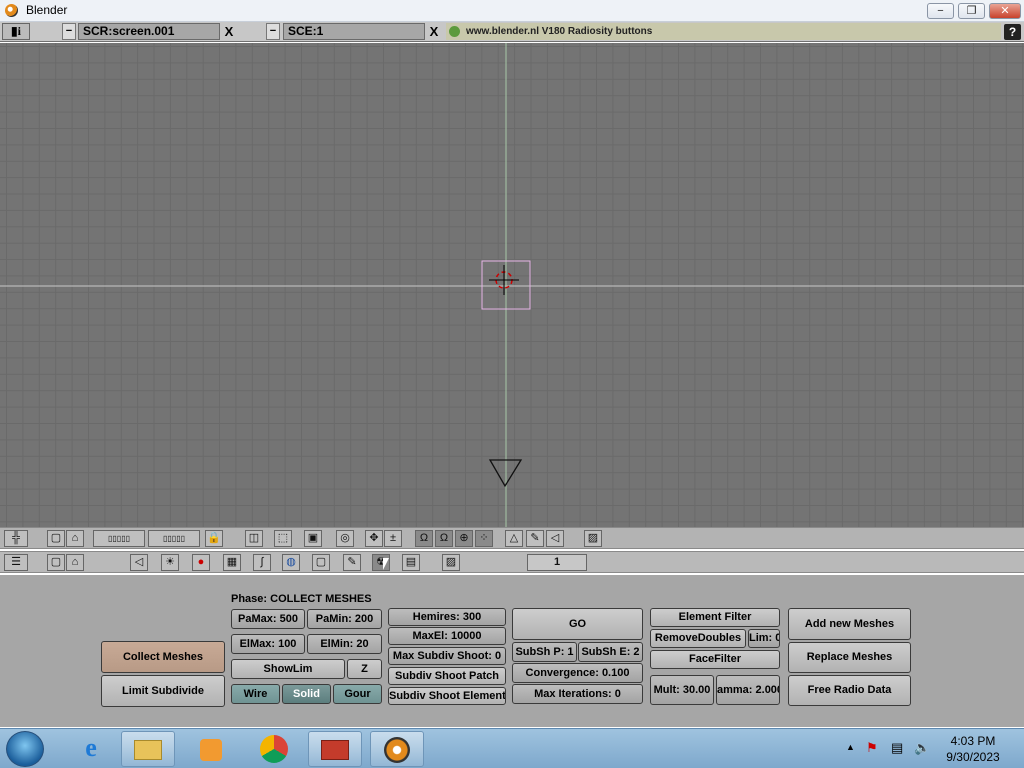  I want to click on window-title-bar: Blender − ❐ ✕, so click(512, 11).